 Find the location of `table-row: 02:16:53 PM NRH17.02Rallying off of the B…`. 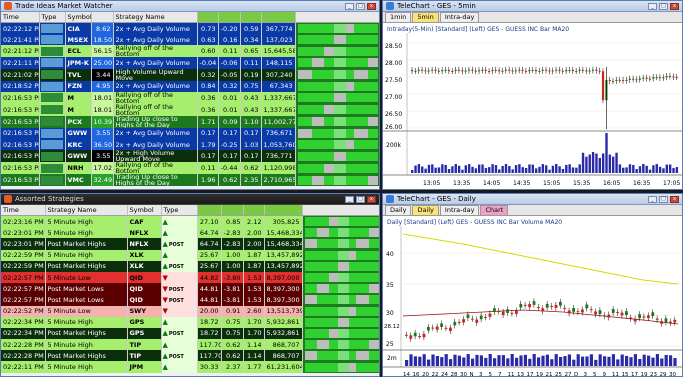

table-row: 02:16:53 PM NRH17.02Rallying off of the B… is located at coordinates (190, 168).